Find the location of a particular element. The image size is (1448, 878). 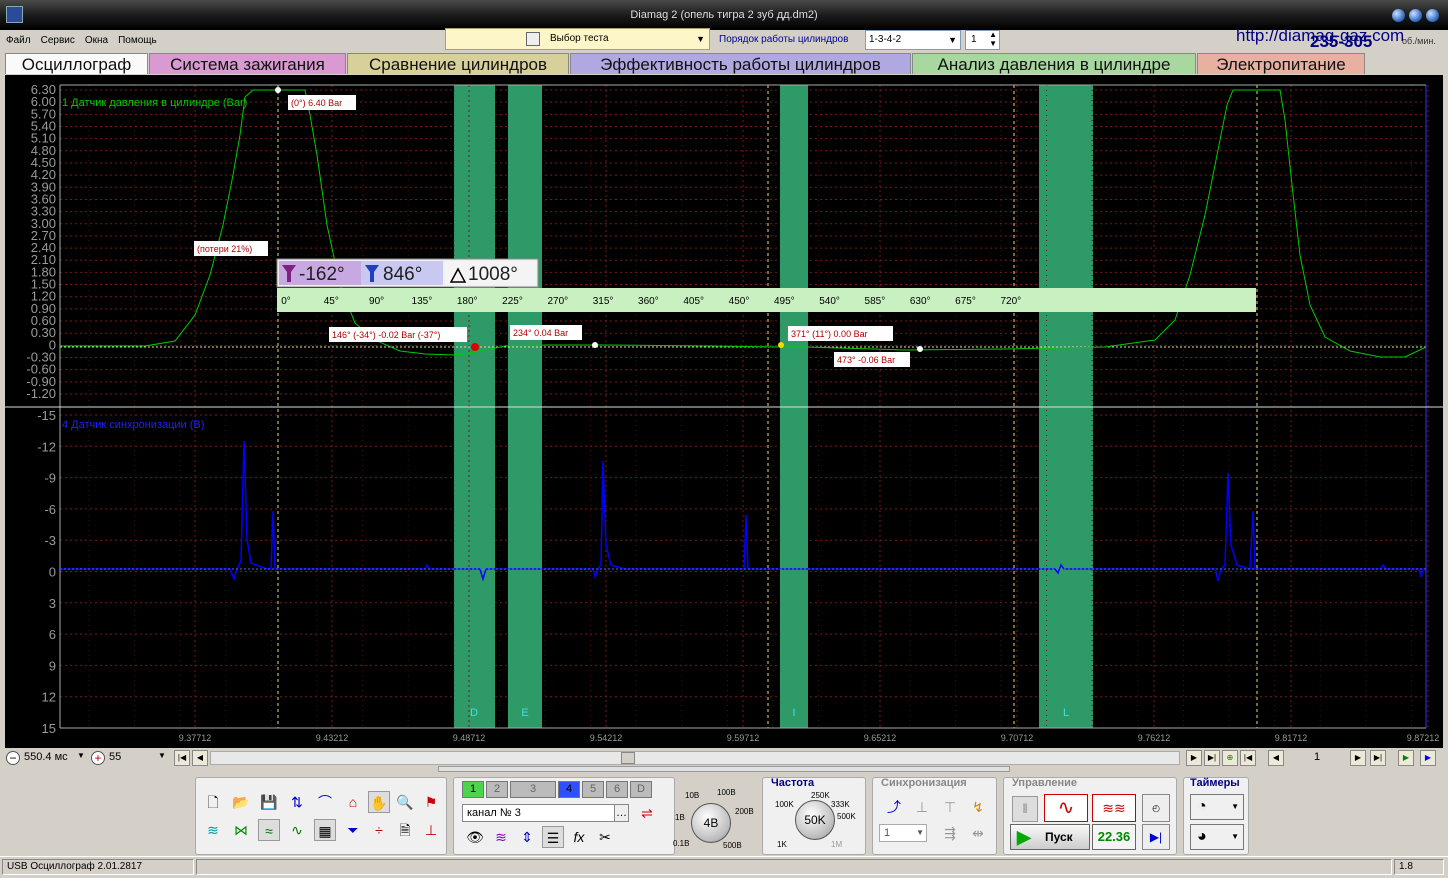

page-add-button: ⊕ is located at coordinates (1230, 758).